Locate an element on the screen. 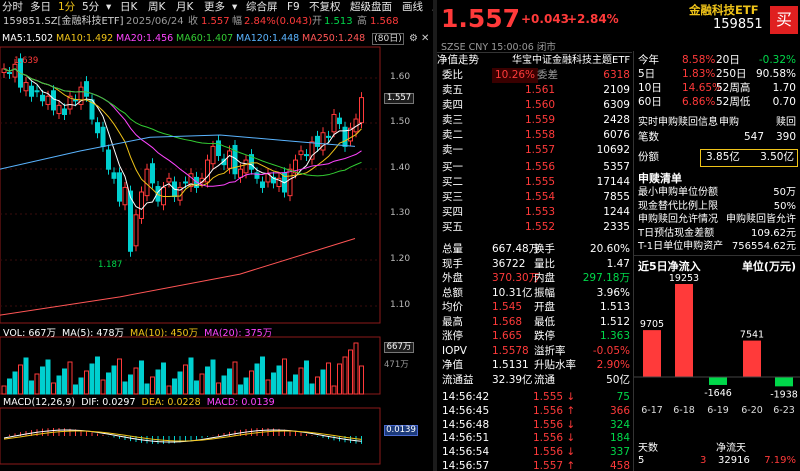  order-ratio-row: 委比 10.26% 委差 6318 is located at coordinates (534, 75).